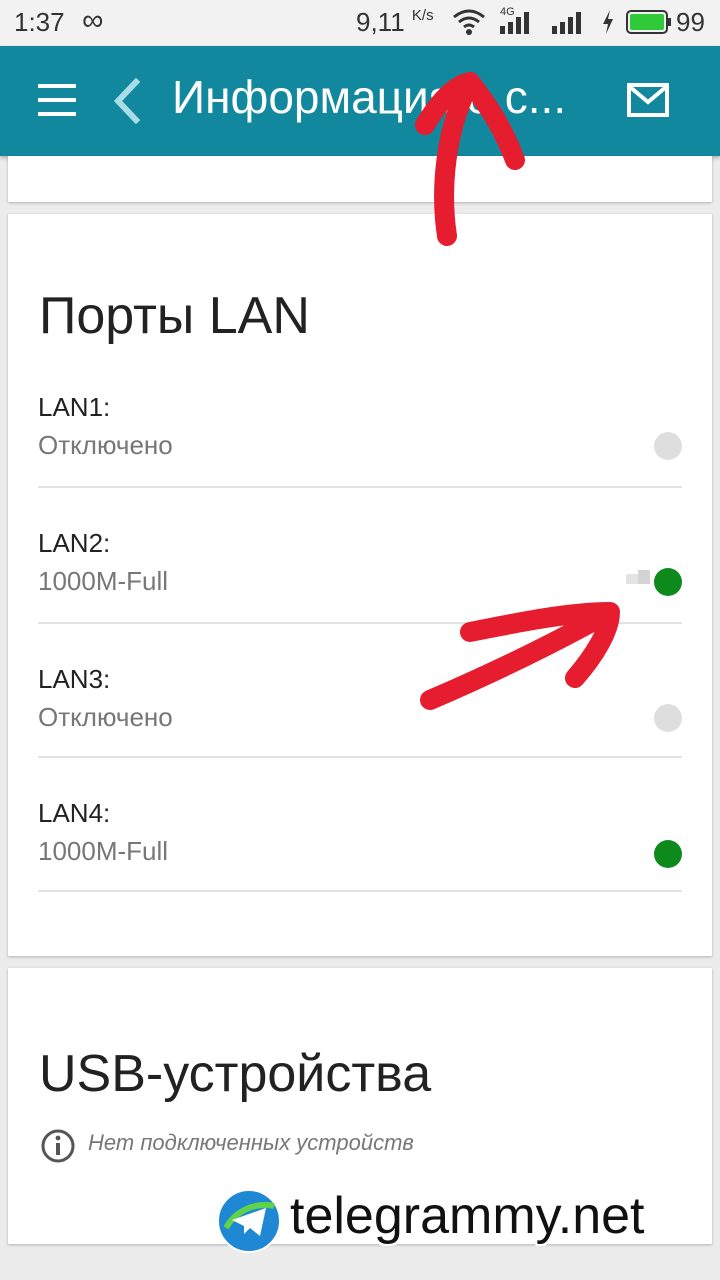 The height and width of the screenshot is (1280, 720). What do you see at coordinates (608, 22) in the screenshot?
I see `charging-icon` at bounding box center [608, 22].